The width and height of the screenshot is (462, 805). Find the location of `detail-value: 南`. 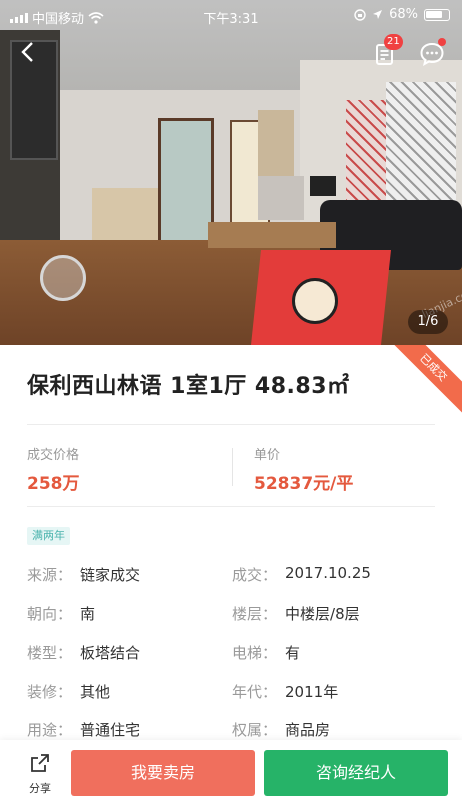

detail-value: 南 is located at coordinates (88, 614).